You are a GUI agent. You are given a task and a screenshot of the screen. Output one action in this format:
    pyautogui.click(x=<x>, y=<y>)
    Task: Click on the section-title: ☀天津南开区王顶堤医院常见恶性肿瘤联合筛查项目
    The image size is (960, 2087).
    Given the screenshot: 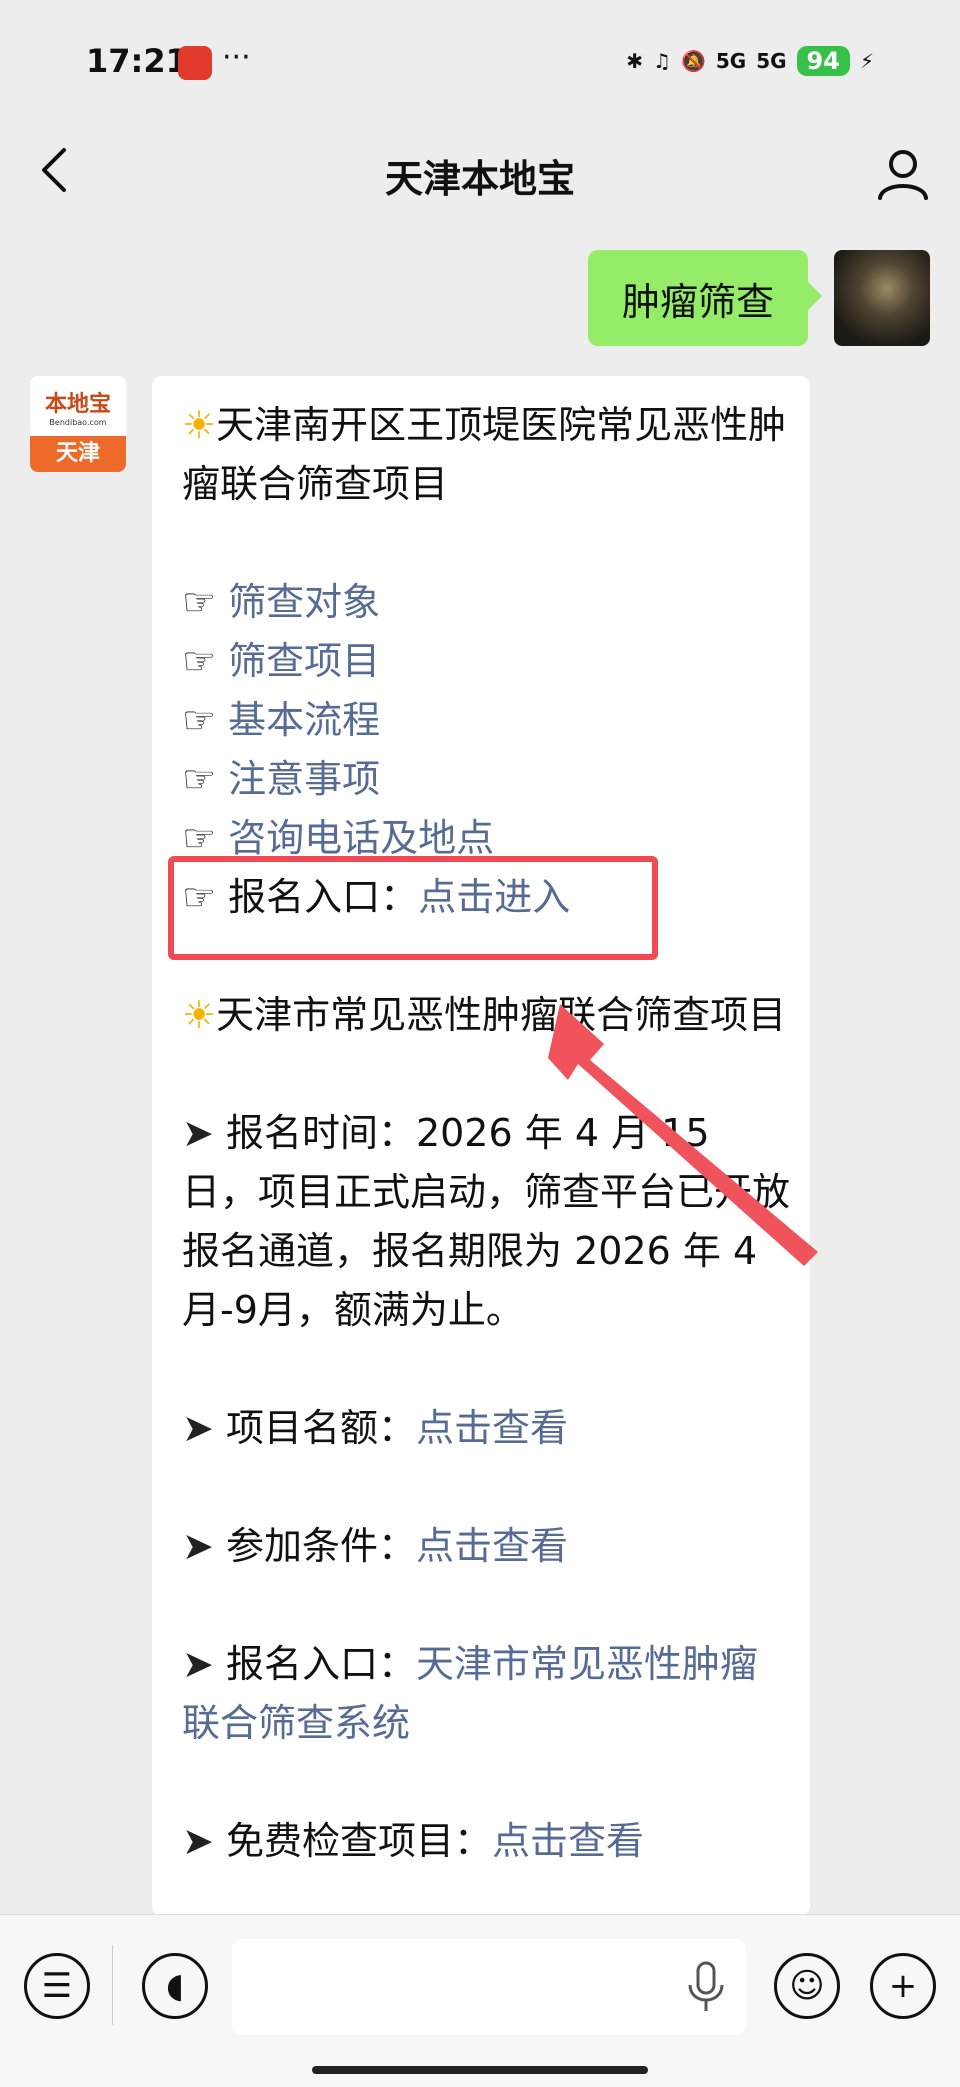 What is the action you would take?
    pyautogui.click(x=484, y=454)
    